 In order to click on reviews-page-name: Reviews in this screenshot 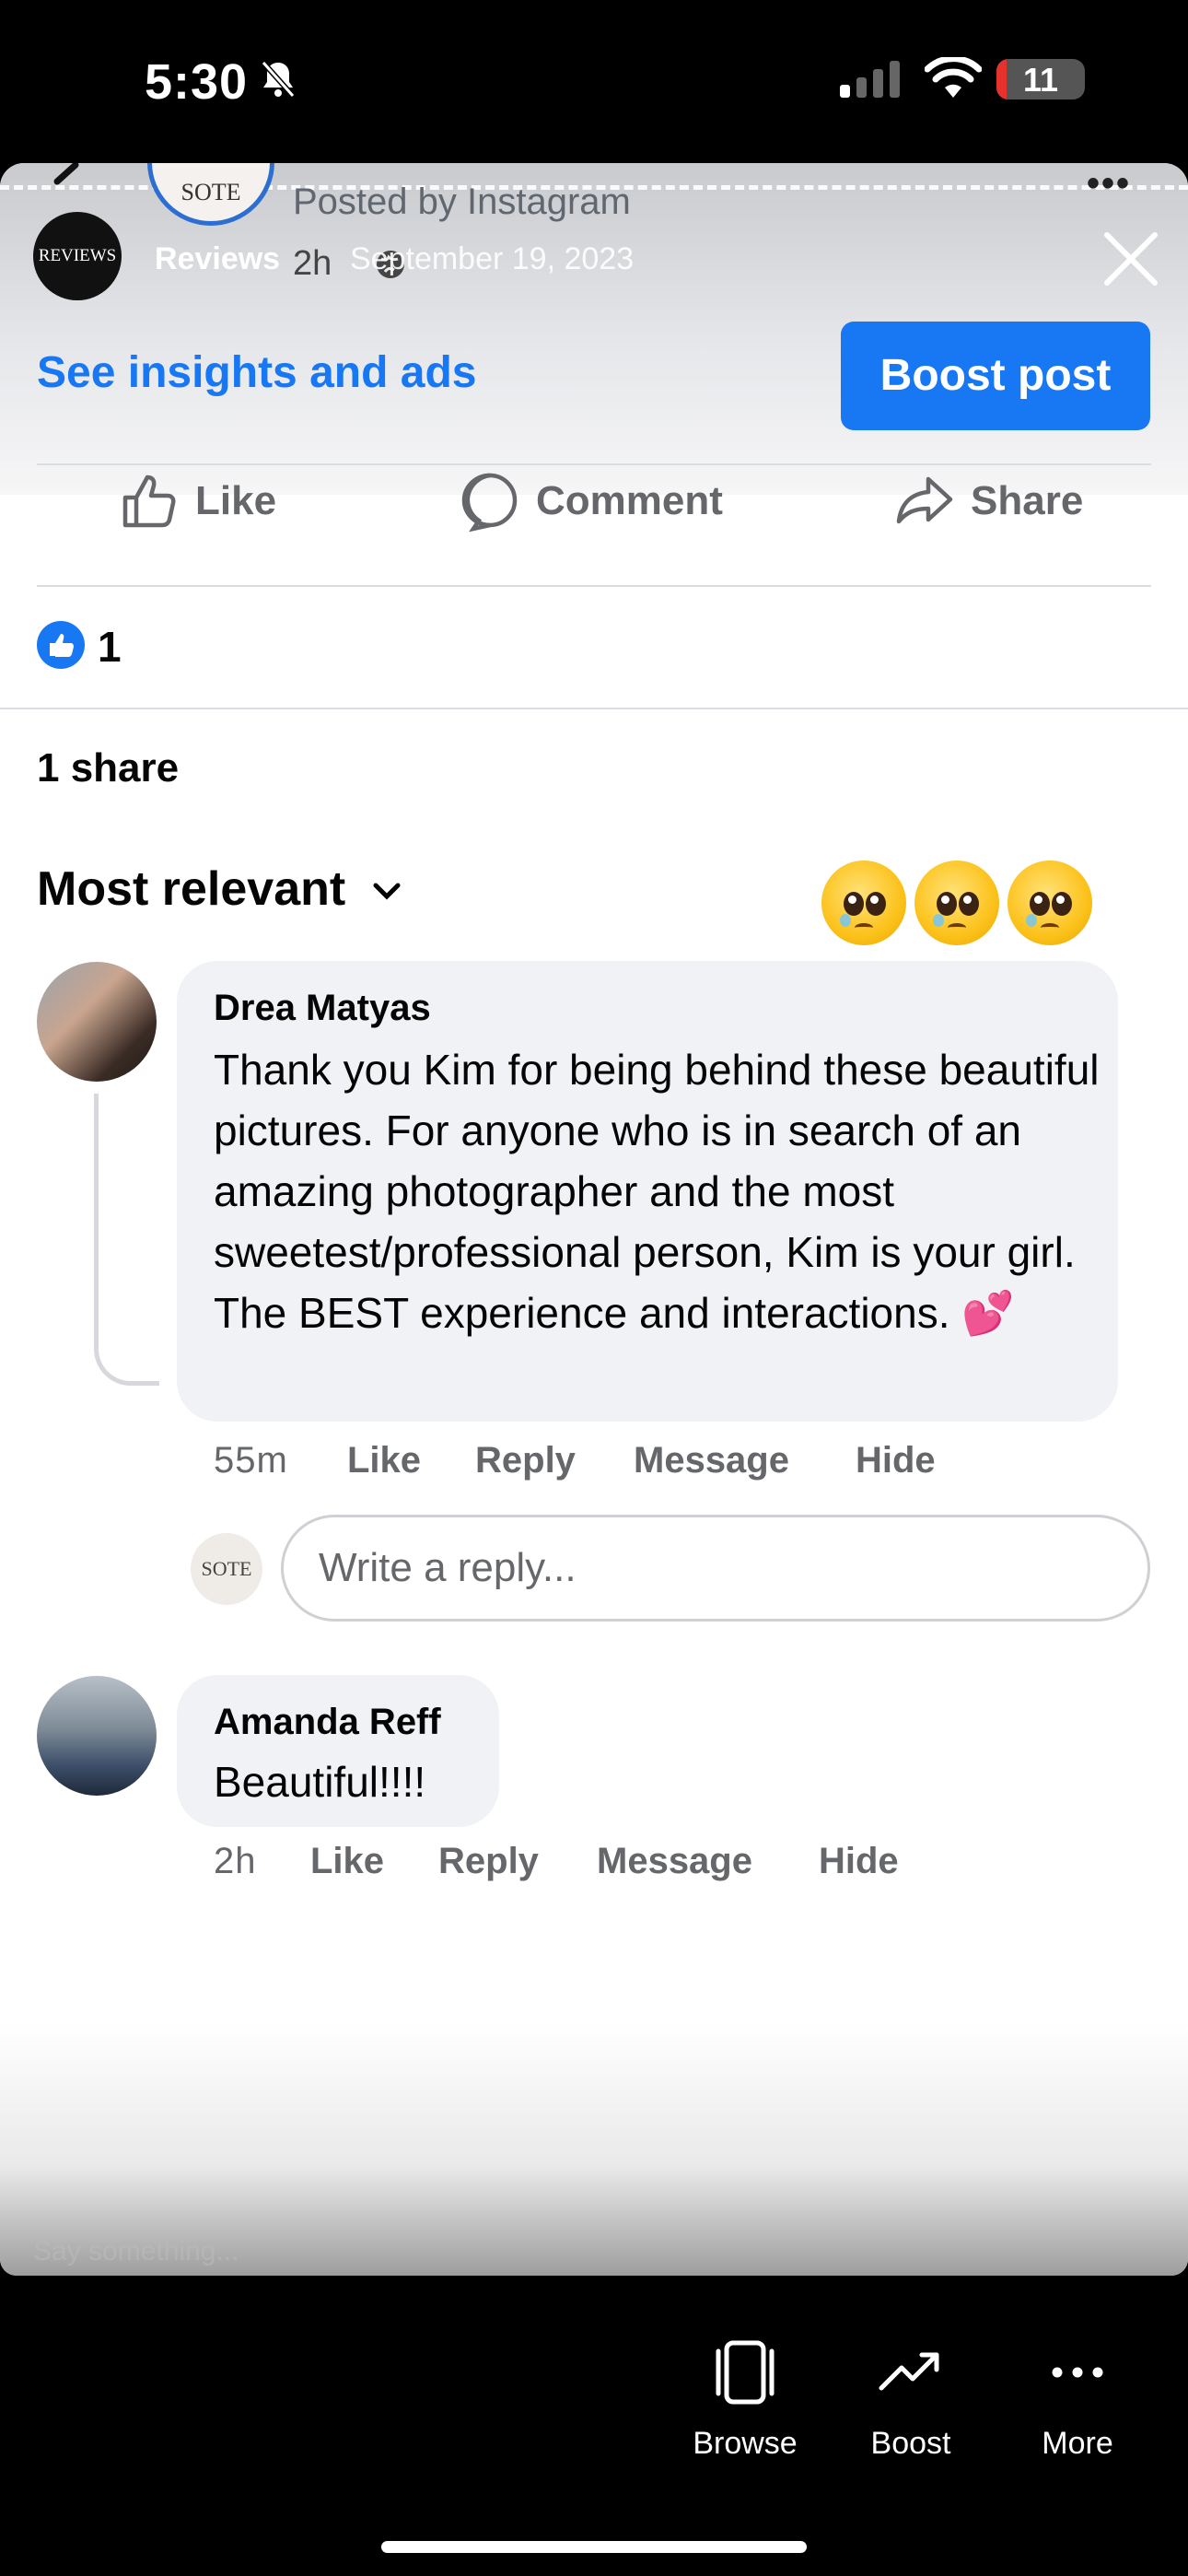, I will do `click(218, 258)`.